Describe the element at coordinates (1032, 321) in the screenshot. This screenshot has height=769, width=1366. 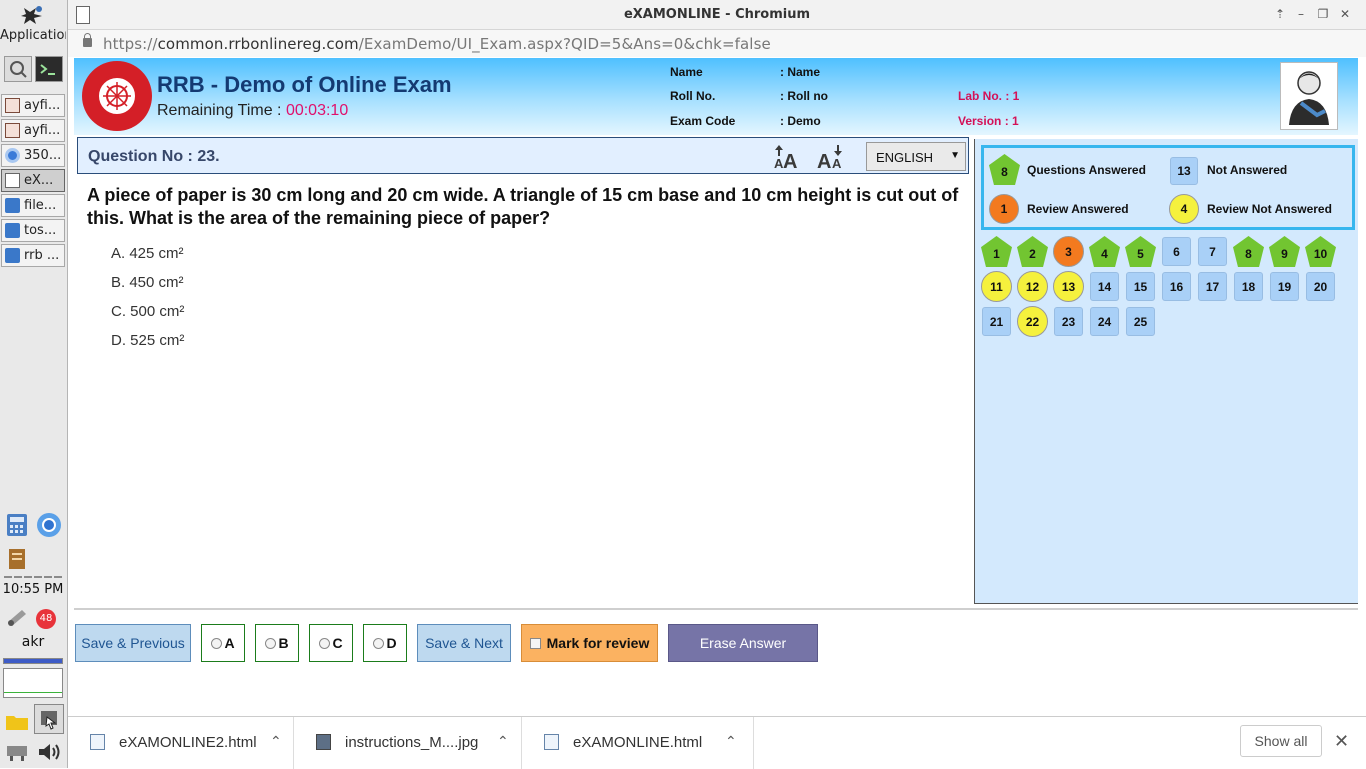
I see `question-palette-button: 22` at that location.